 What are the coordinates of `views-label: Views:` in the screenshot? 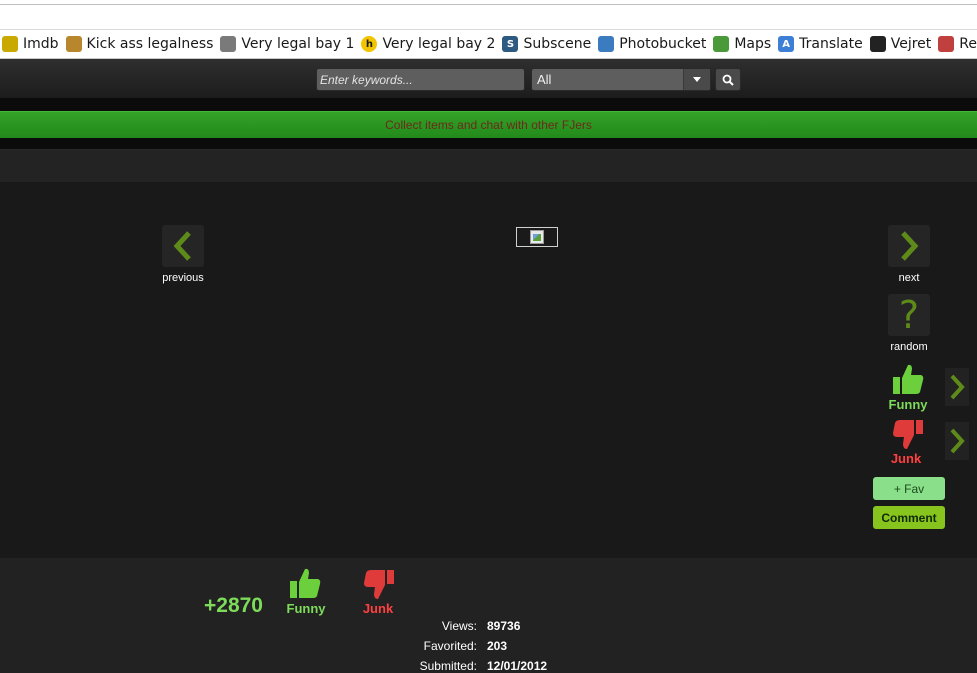 It's located at (459, 626).